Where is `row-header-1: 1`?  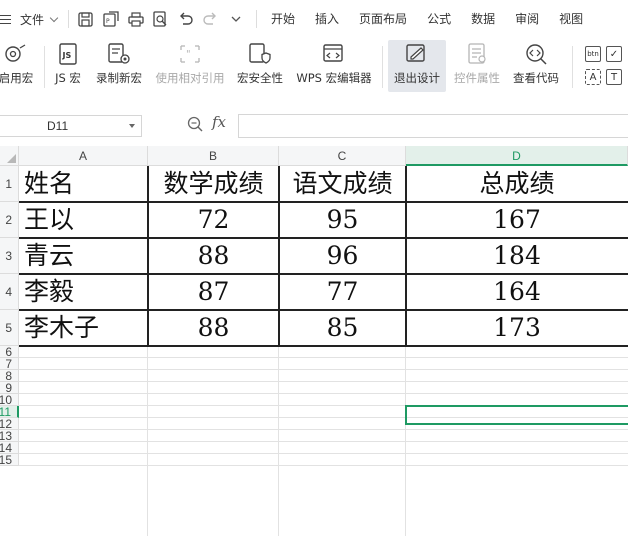 row-header-1: 1 is located at coordinates (9, 184).